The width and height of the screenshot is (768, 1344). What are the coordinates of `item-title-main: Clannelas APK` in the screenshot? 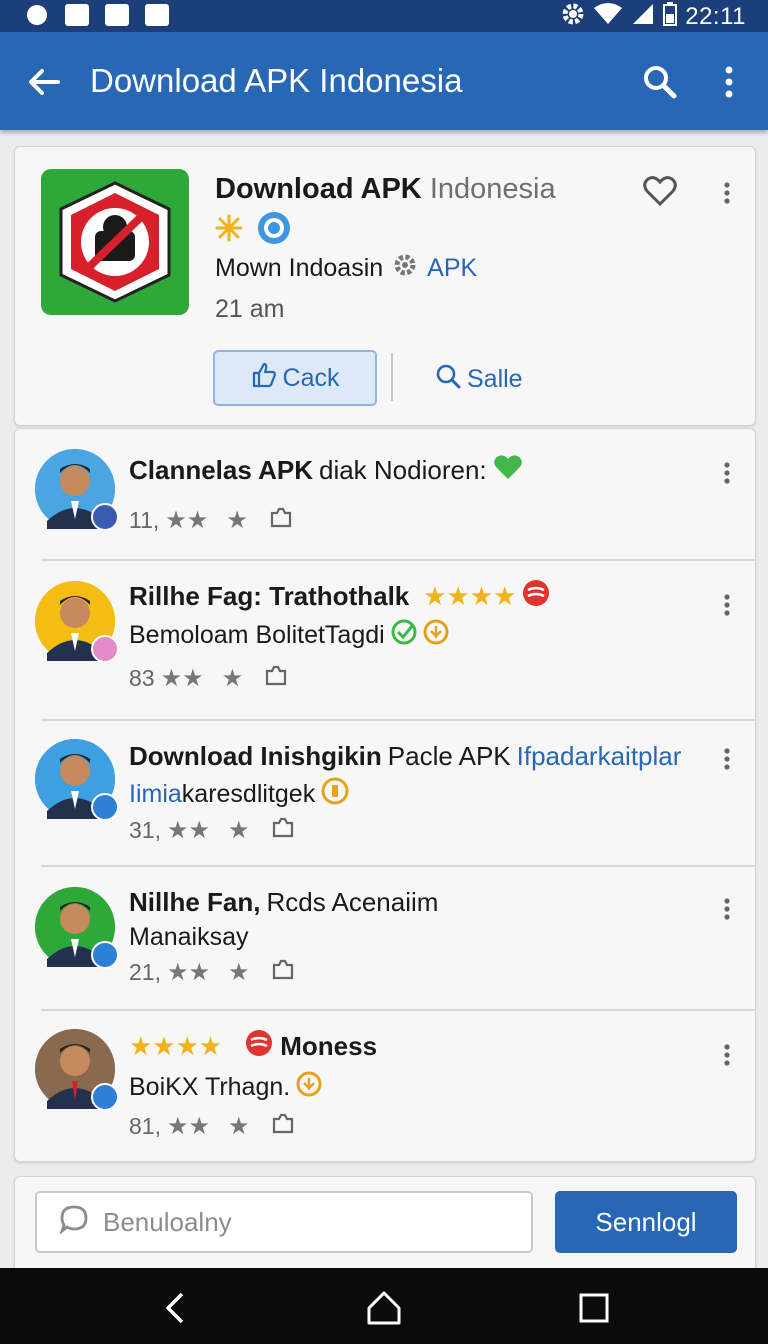 It's located at (221, 470).